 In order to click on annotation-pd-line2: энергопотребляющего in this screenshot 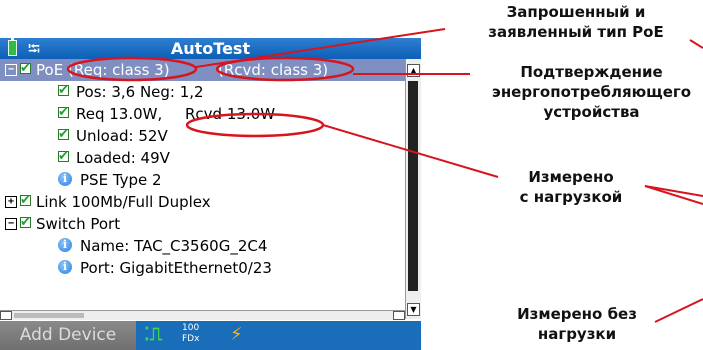, I will do `click(591, 92)`.